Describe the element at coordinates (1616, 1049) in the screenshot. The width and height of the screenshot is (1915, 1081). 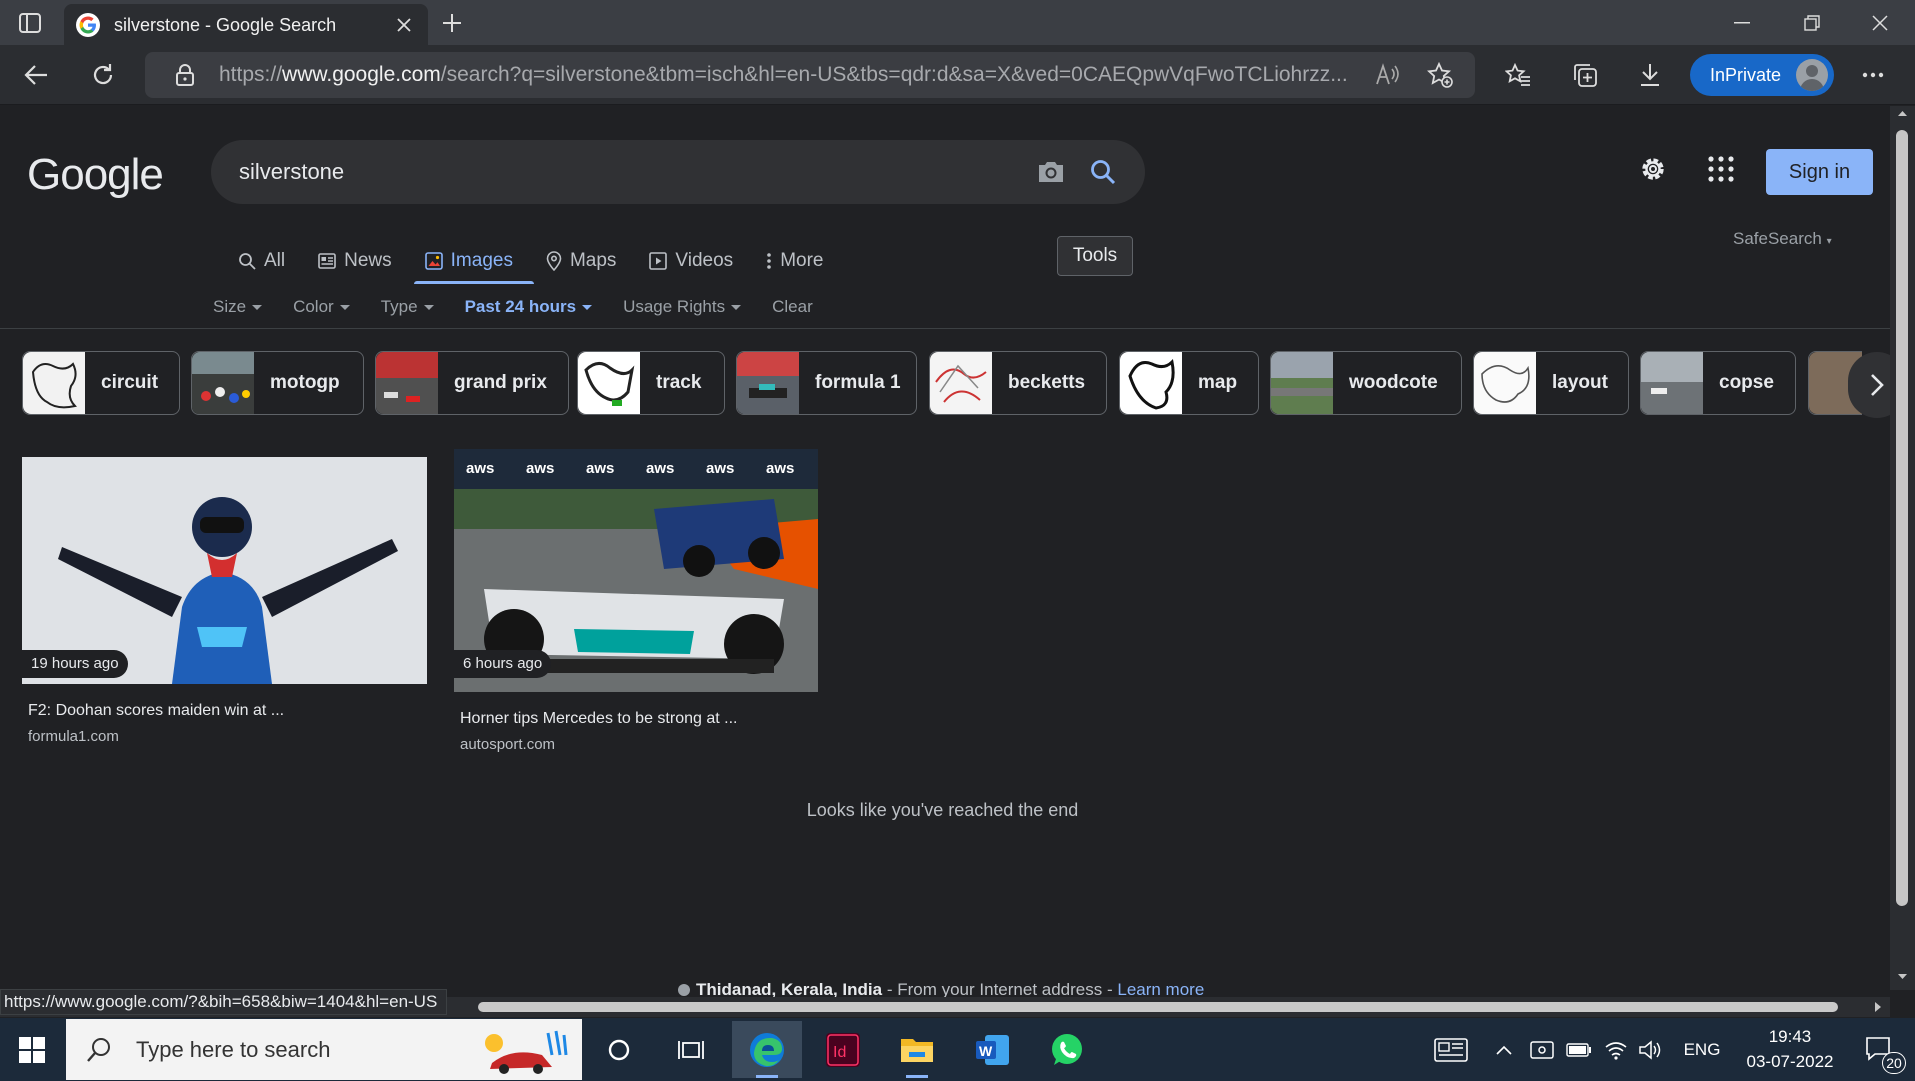
I see `wifi-icon` at that location.